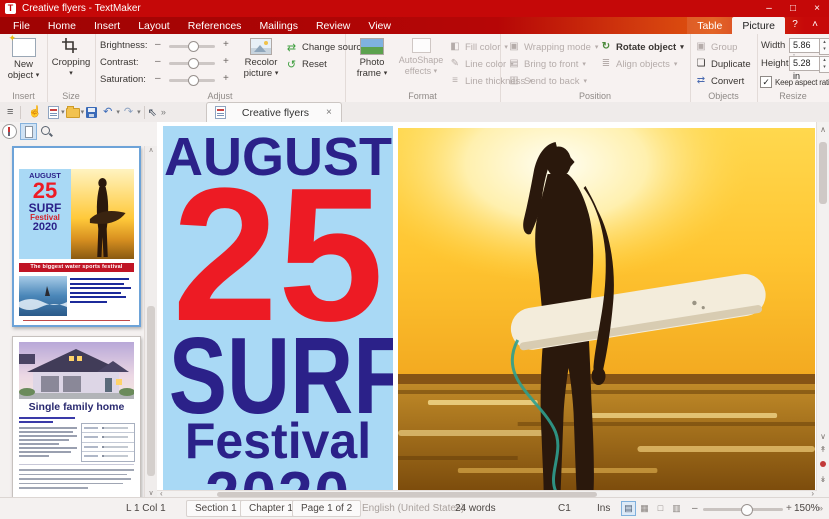 The image size is (829, 519). What do you see at coordinates (327, 508) in the screenshot?
I see `page-indicator: Page 1 of 2` at bounding box center [327, 508].